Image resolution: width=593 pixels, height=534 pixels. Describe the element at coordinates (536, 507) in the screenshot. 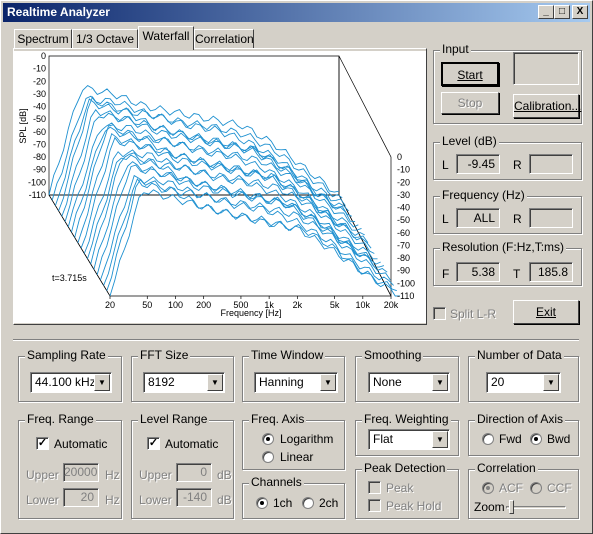

I see `zoom-slider-track` at that location.